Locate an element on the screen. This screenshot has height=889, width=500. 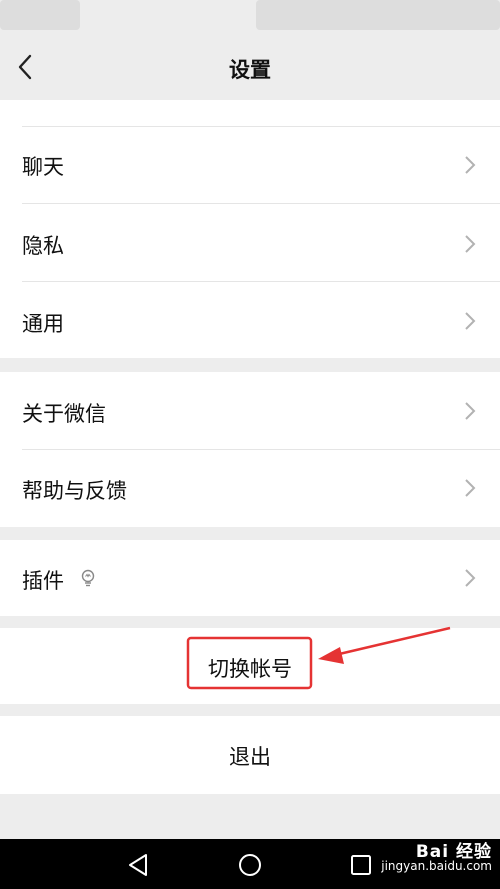
settings-group-3: 插件 is located at coordinates (250, 578).